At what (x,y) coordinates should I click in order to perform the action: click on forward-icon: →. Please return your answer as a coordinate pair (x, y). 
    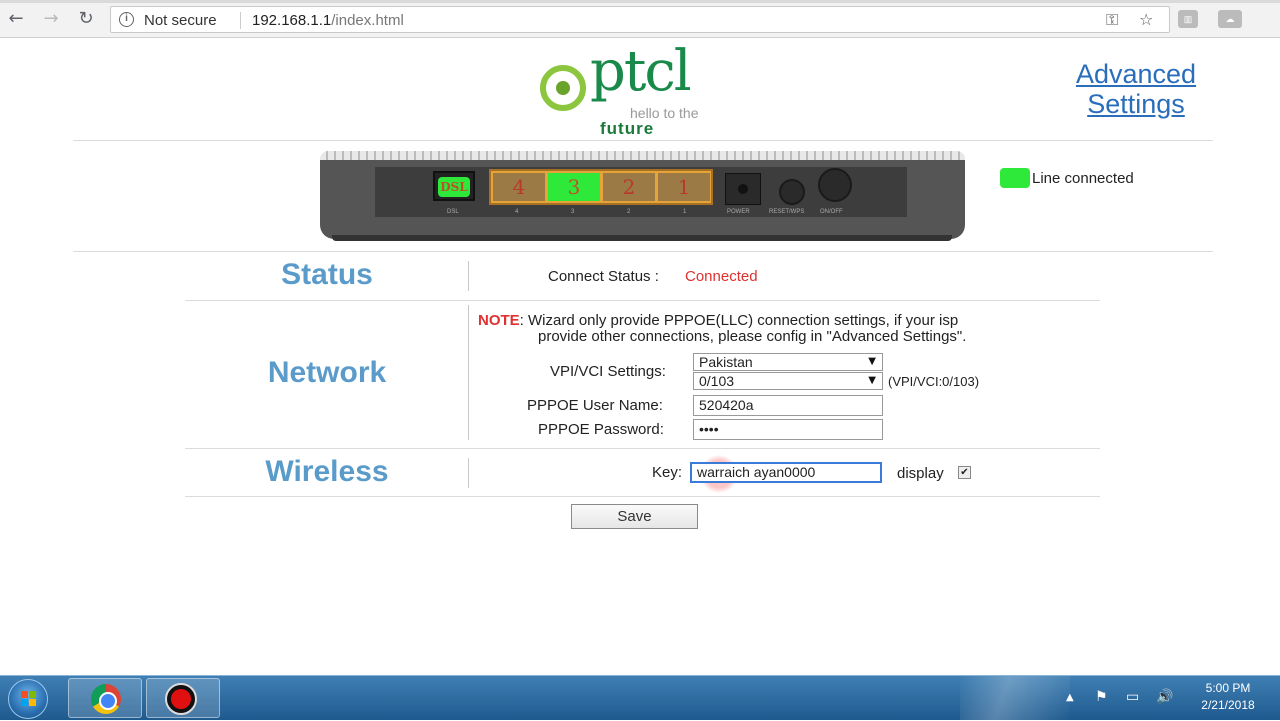
    Looking at the image, I should click on (51, 19).